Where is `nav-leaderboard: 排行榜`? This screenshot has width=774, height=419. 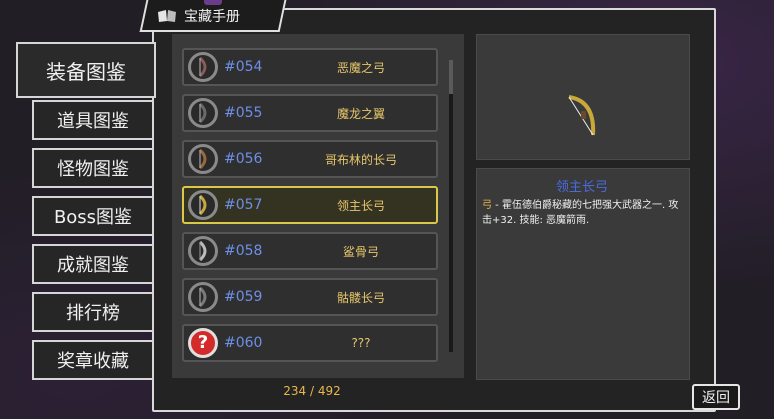 nav-leaderboard: 排行榜 is located at coordinates (93, 312).